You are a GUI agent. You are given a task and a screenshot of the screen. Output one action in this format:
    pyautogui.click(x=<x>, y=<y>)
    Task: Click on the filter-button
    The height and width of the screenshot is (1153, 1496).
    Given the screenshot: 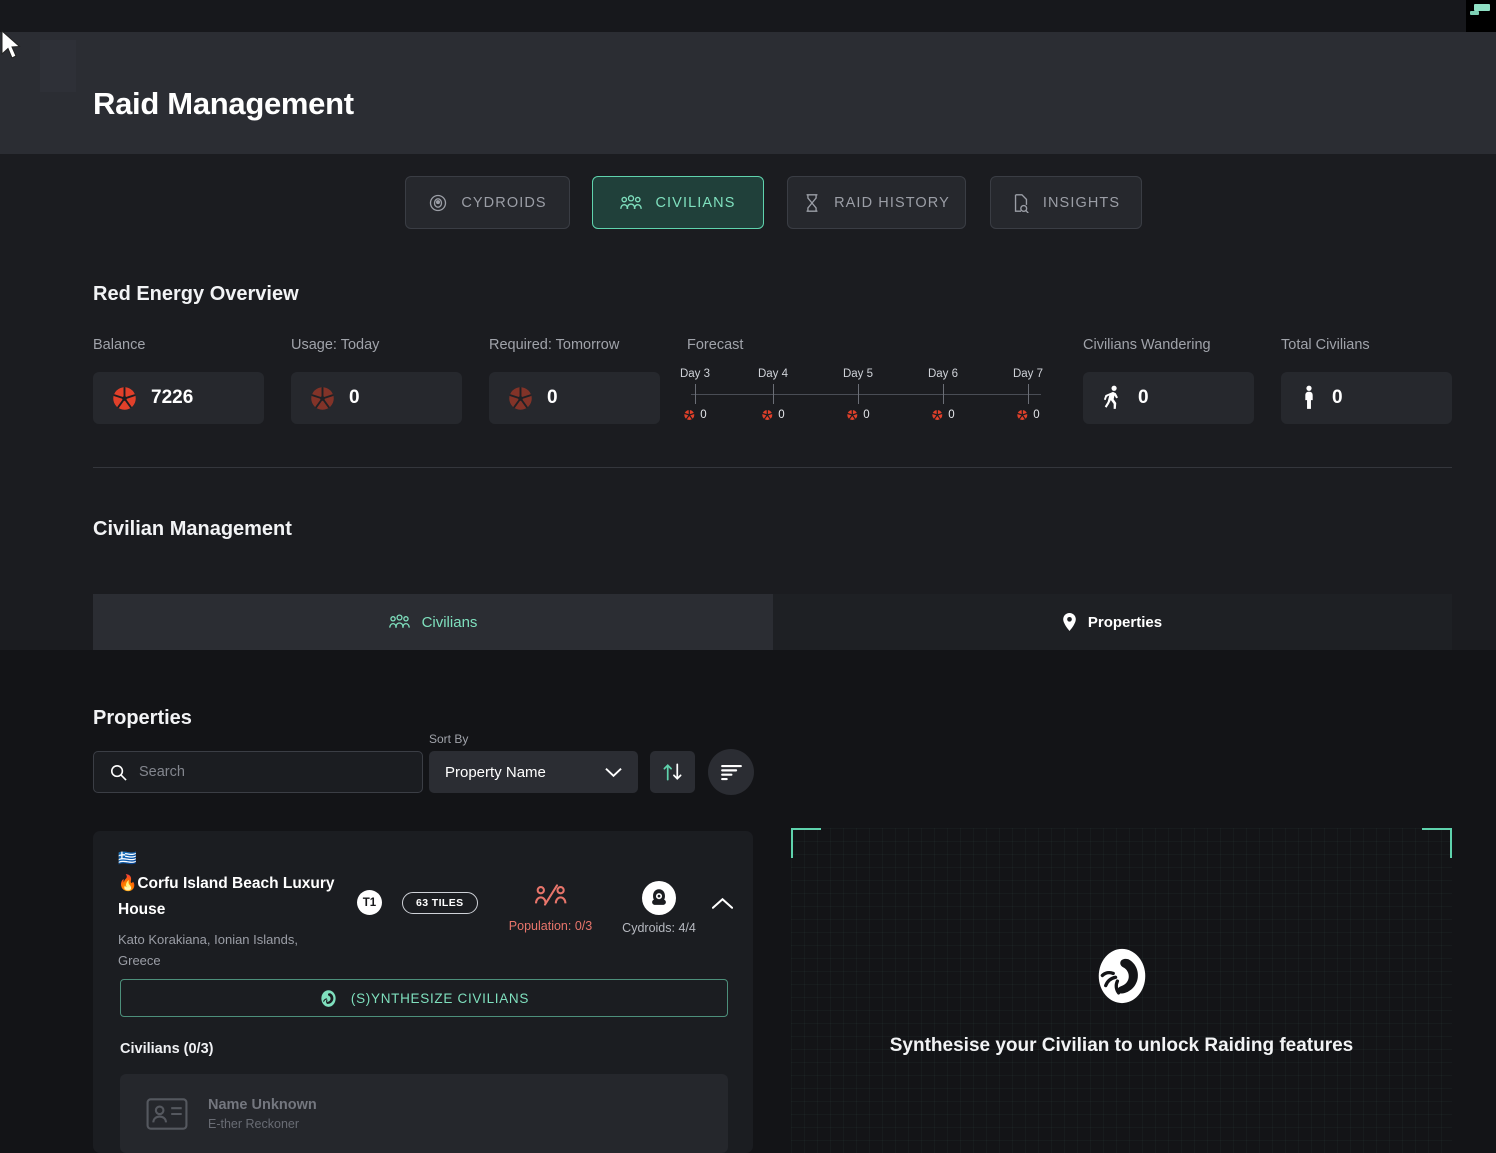 What is the action you would take?
    pyautogui.click(x=731, y=772)
    